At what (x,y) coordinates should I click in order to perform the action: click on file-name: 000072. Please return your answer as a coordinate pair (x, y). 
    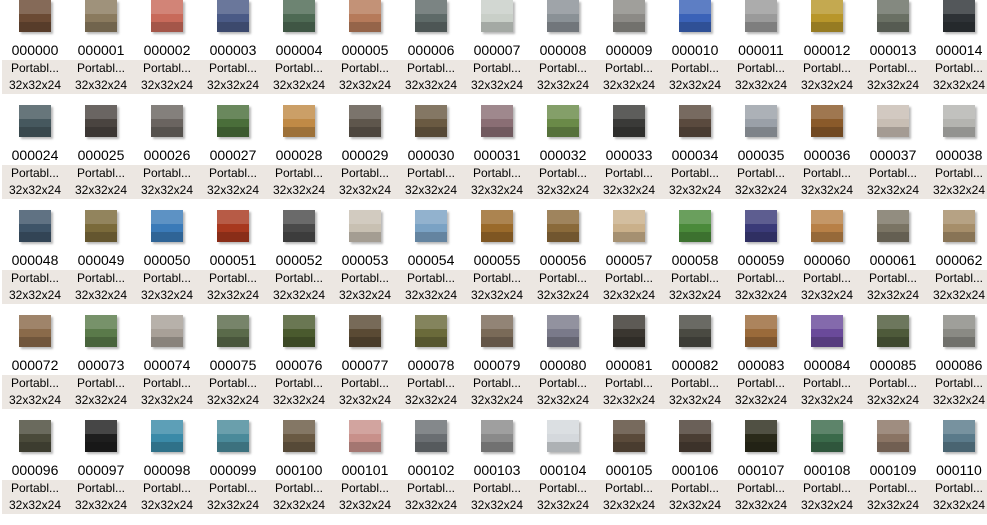
    Looking at the image, I should click on (35, 365).